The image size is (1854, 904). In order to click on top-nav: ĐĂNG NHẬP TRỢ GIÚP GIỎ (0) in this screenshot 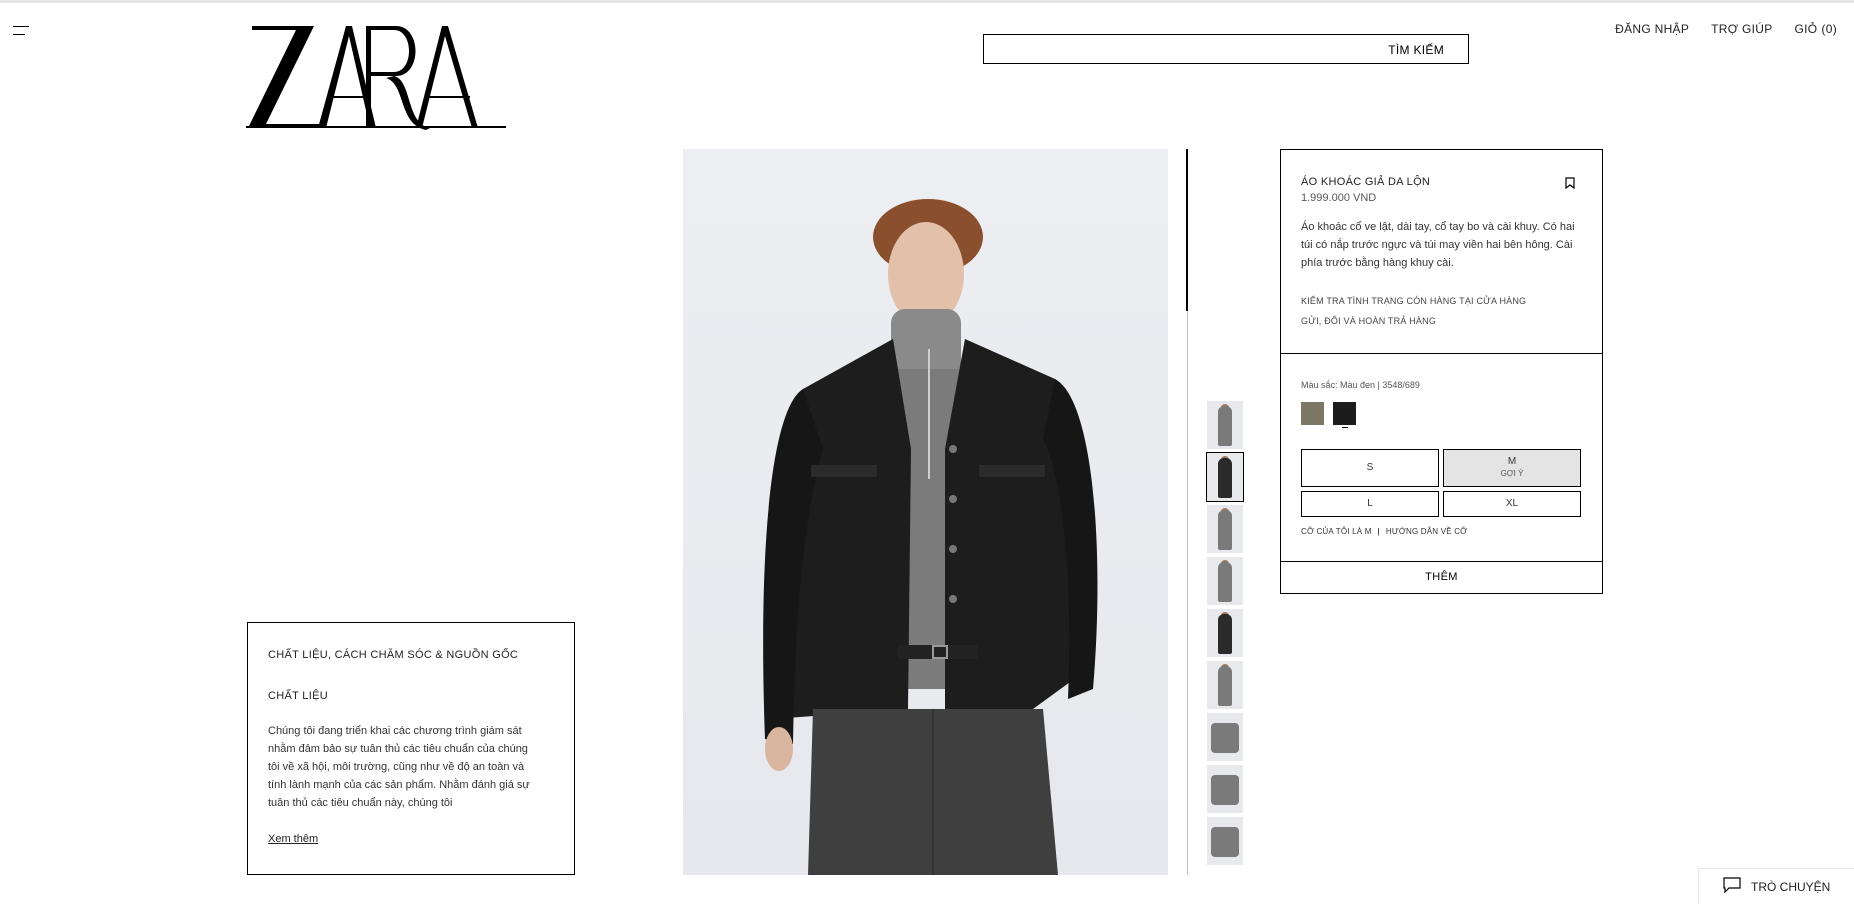, I will do `click(1726, 29)`.